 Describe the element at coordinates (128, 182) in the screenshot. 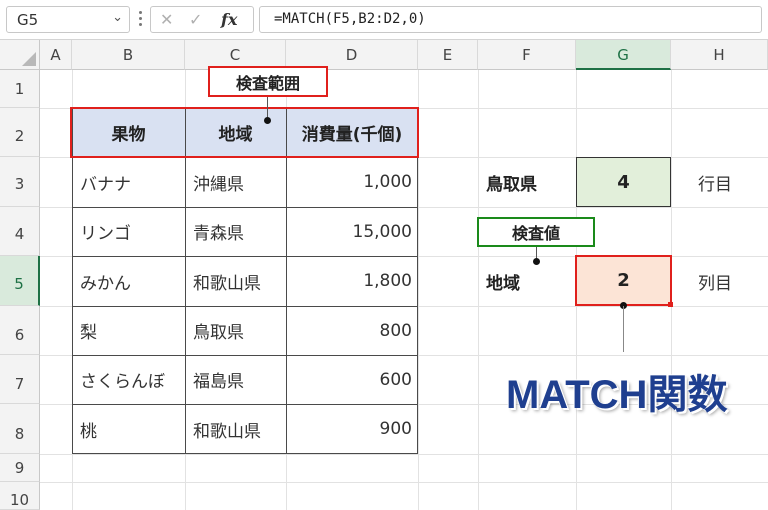

I see `table-cell-fruit: バナナ` at that location.